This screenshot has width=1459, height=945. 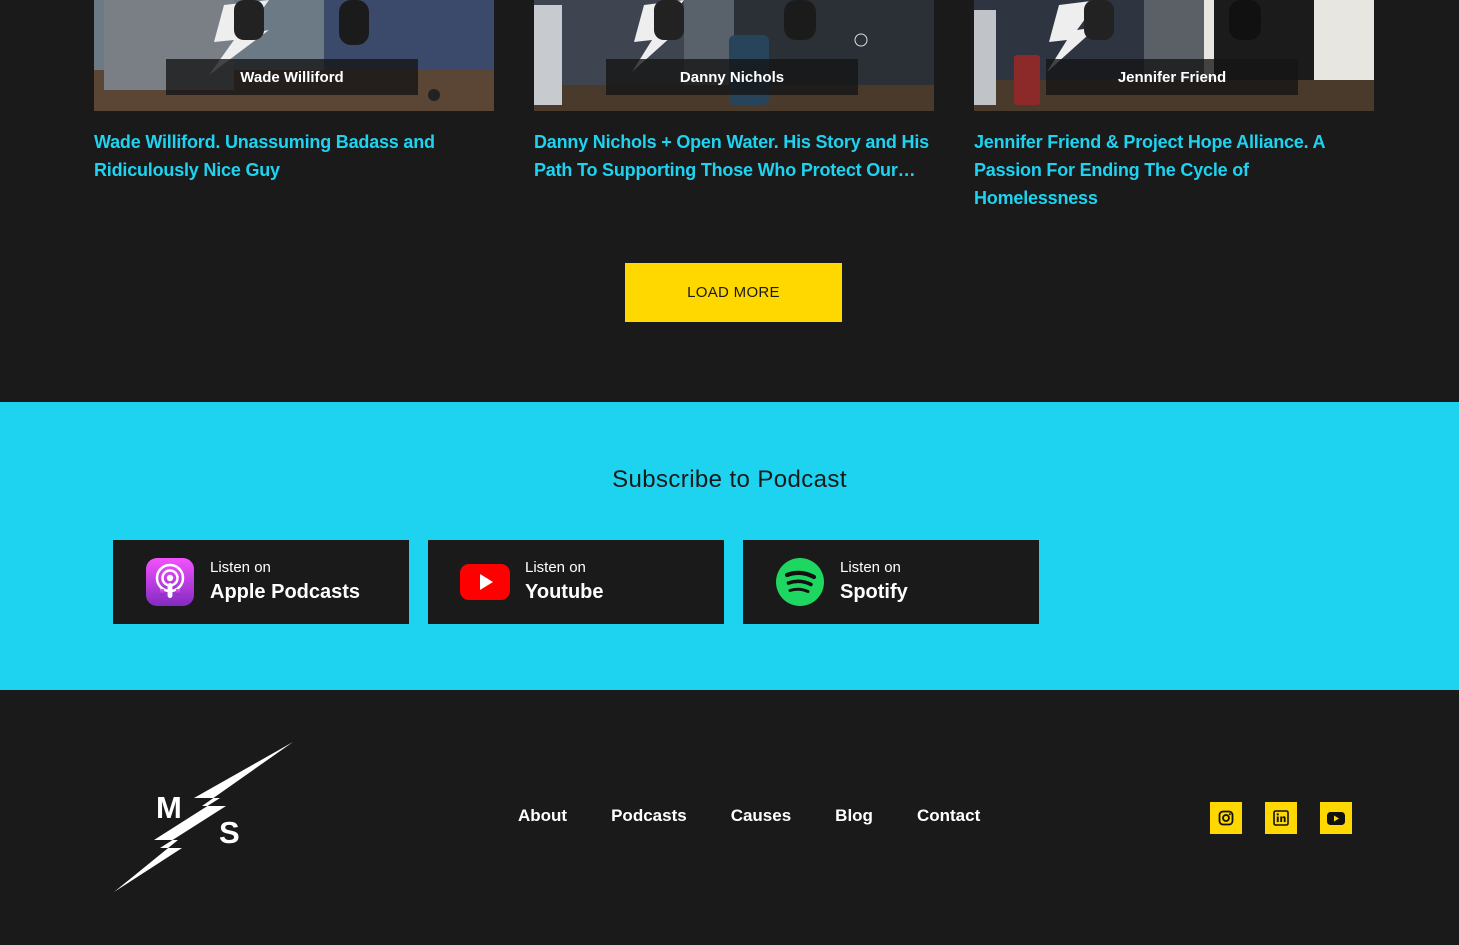 I want to click on load-more-button: LOAD MORE, so click(x=733, y=292).